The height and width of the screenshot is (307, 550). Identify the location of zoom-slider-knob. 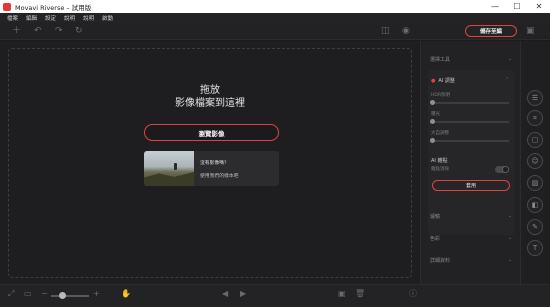
(62, 295).